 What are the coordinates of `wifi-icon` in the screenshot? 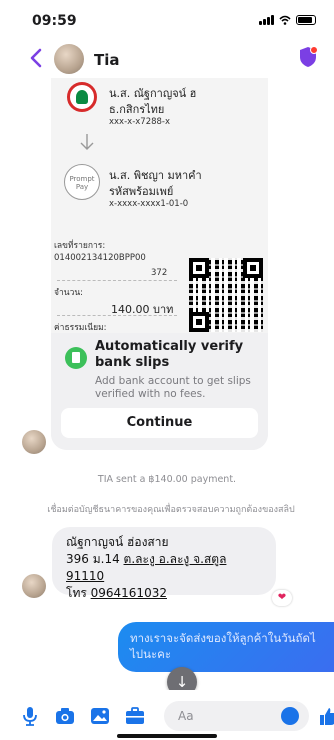 It's located at (285, 20).